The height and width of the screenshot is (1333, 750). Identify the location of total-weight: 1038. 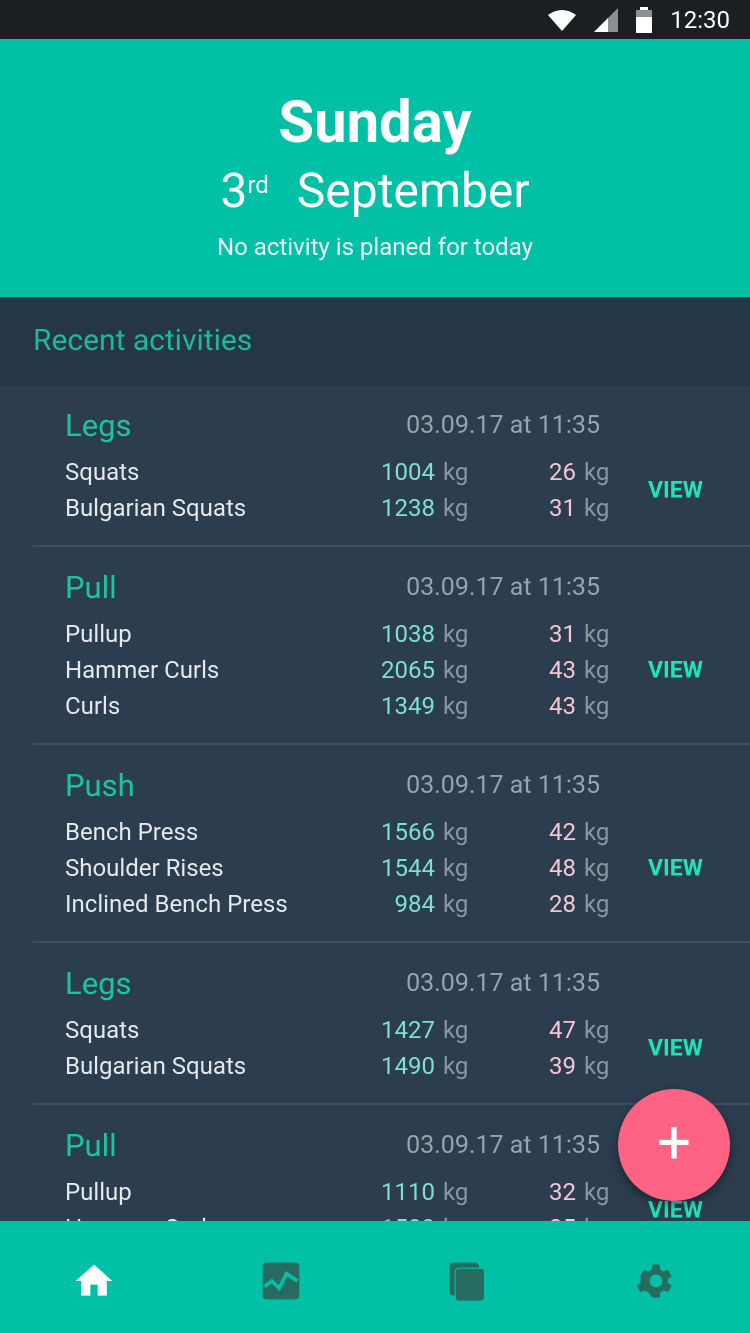
(408, 634).